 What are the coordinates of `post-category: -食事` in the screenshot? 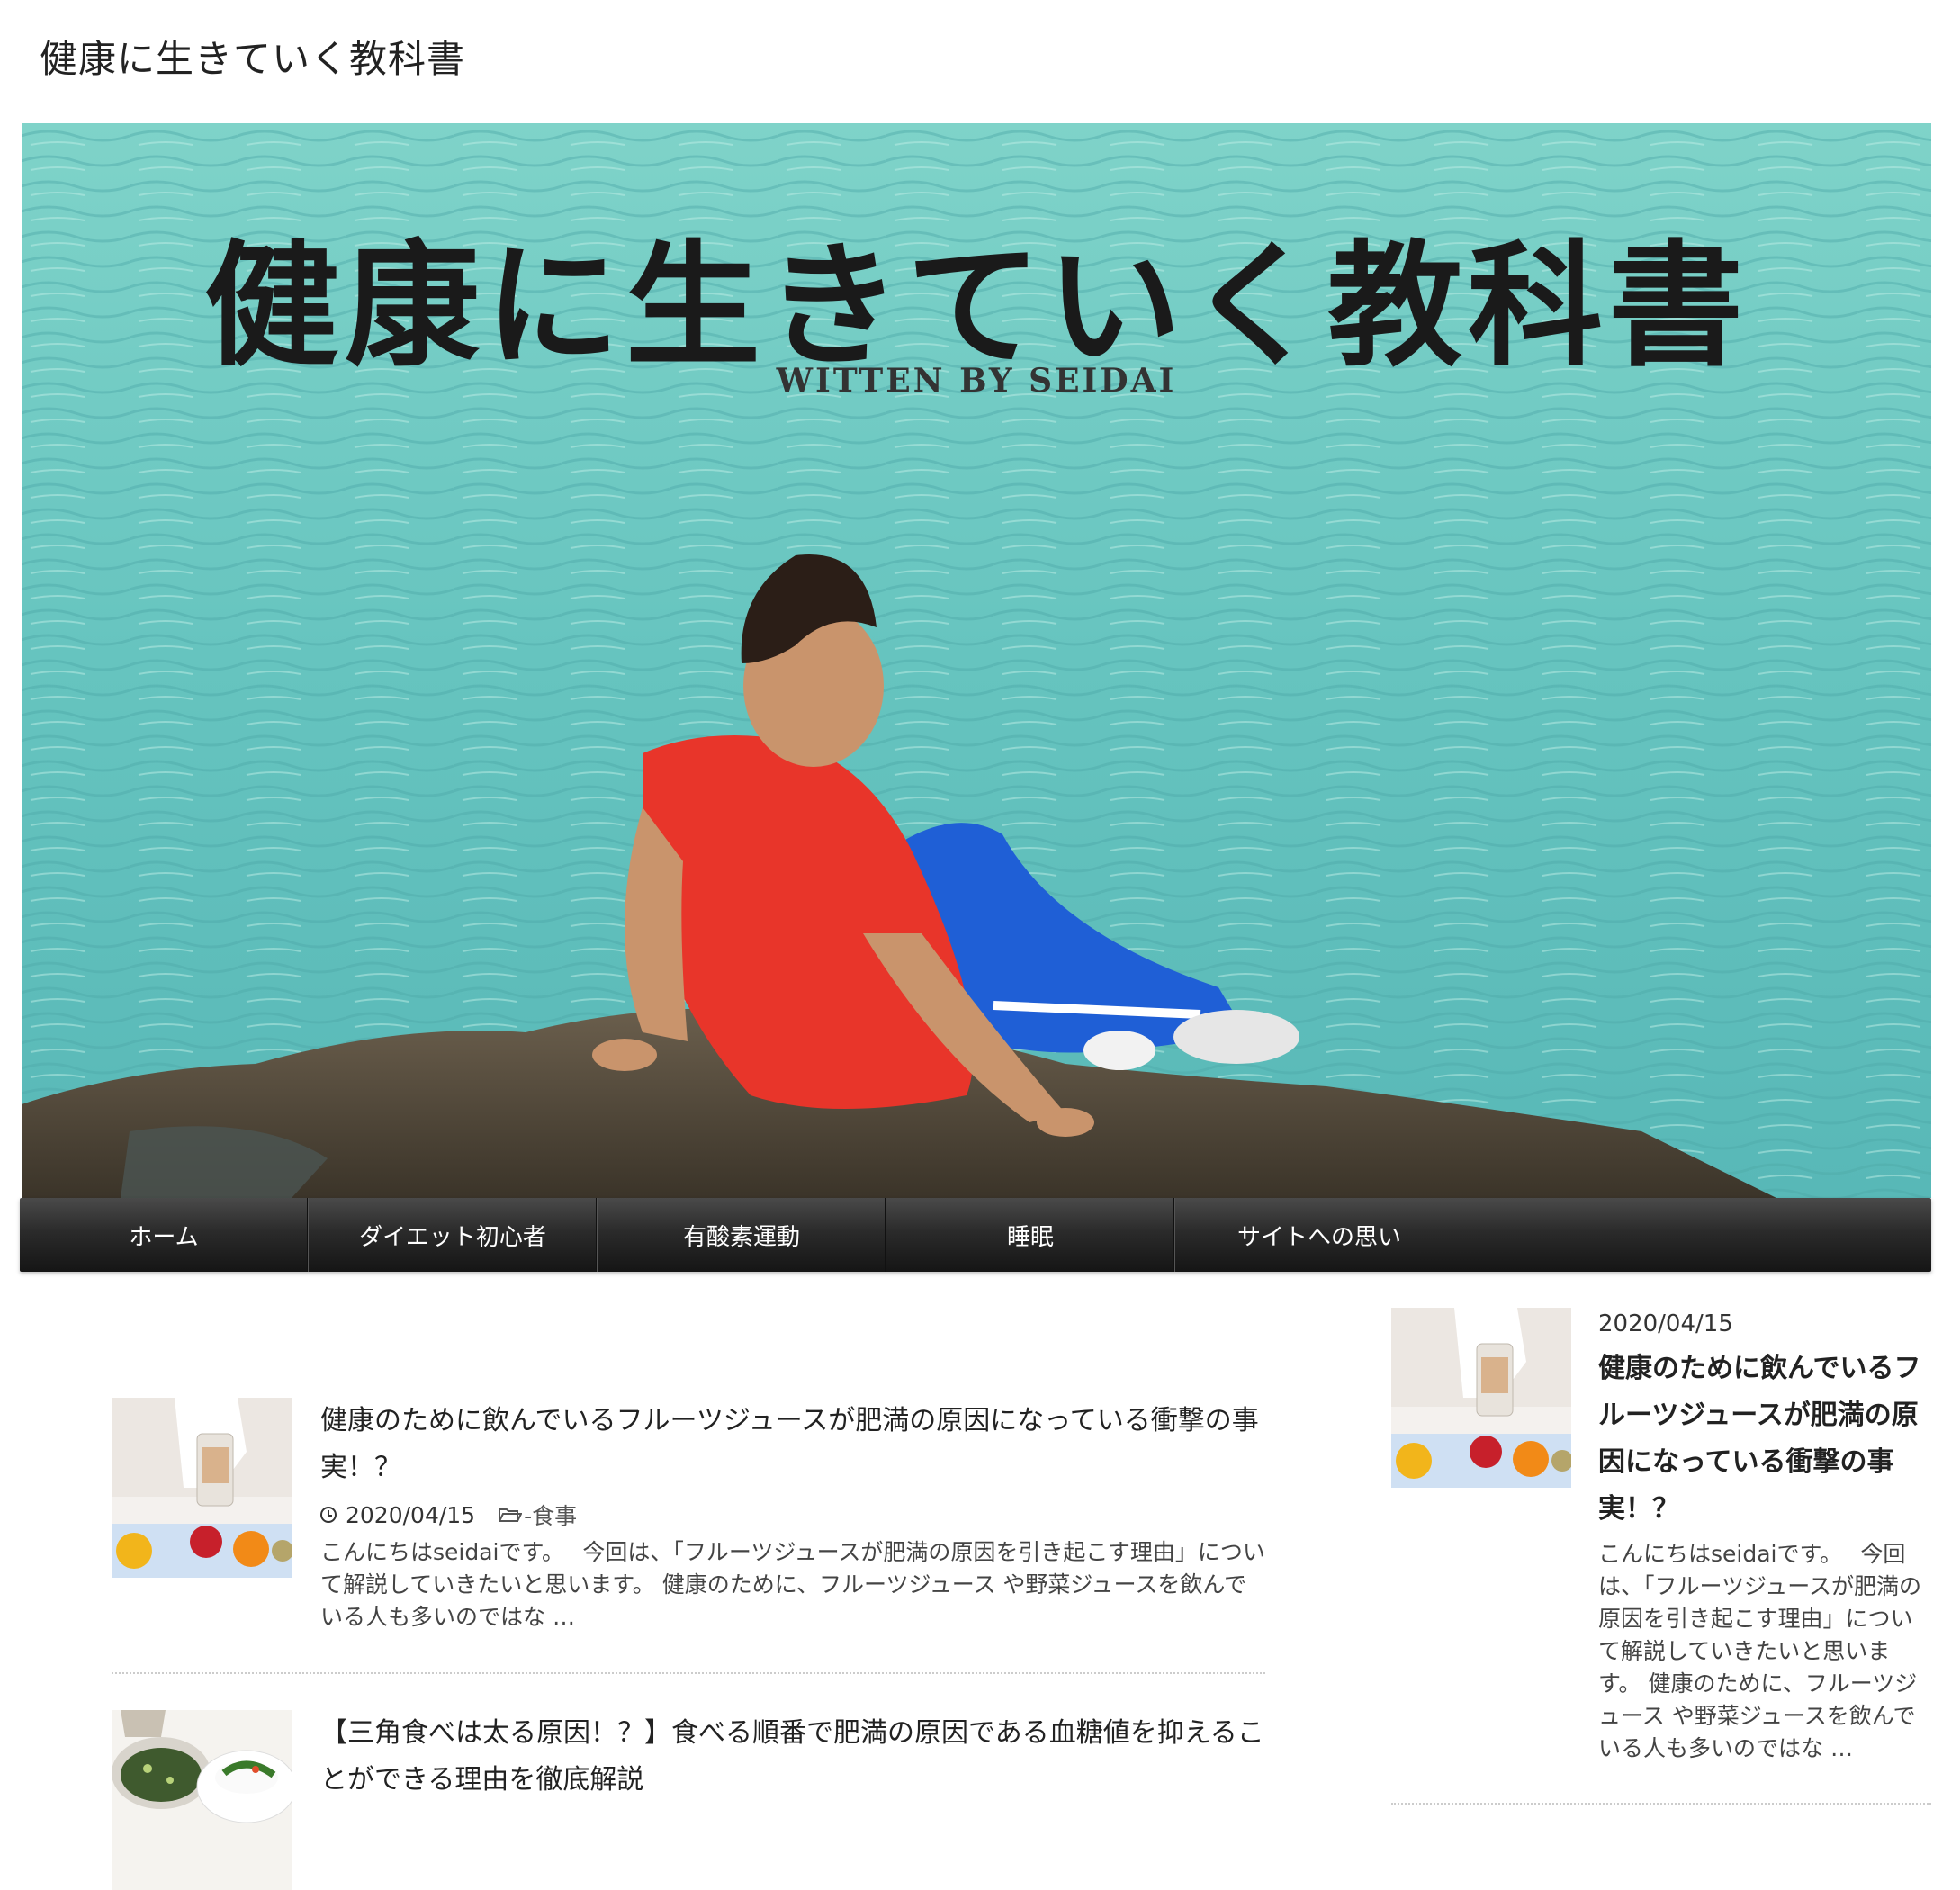 It's located at (538, 1514).